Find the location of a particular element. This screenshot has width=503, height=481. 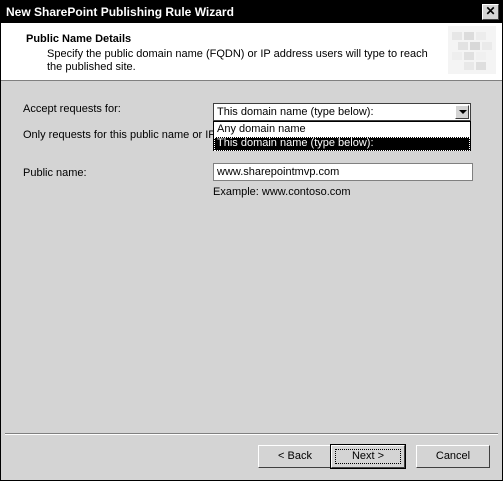

chevron-down-icon is located at coordinates (462, 112).